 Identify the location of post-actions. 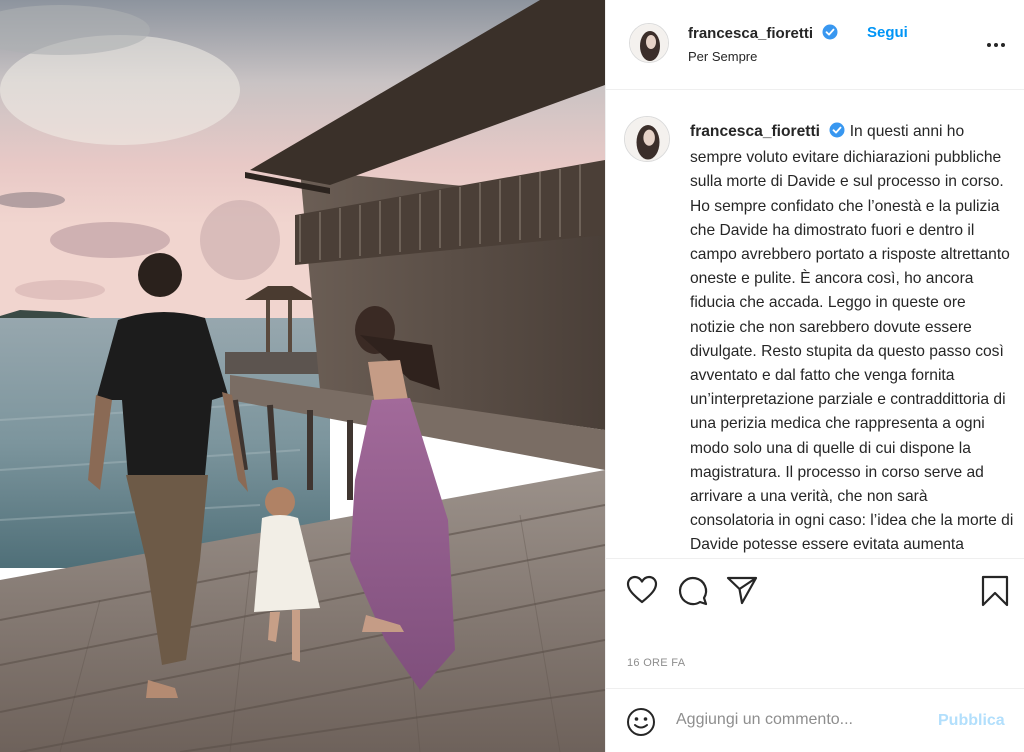
(815, 588).